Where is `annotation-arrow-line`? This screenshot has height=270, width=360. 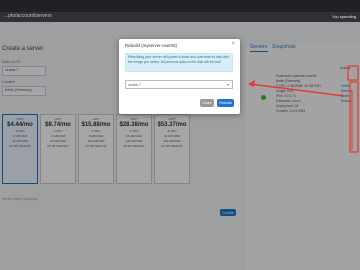
annotation-arrow-line is located at coordinates (297, 90).